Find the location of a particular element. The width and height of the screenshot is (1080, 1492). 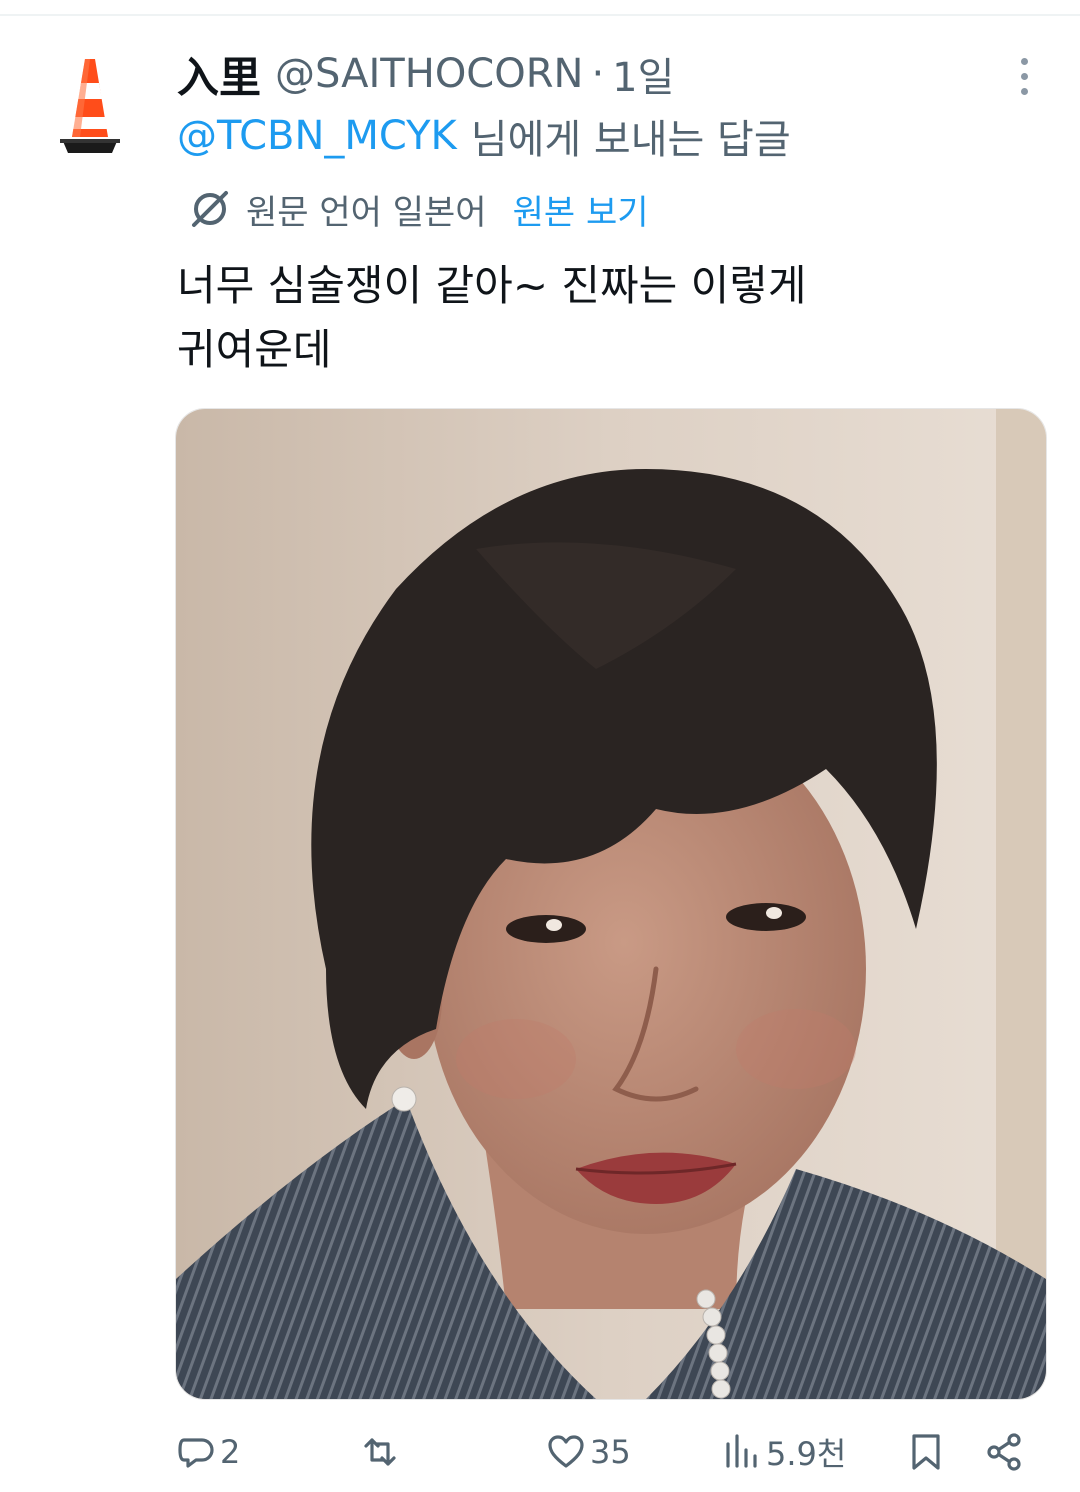

tweet-header: 入里 @SAITHOCORN · 1일 is located at coordinates (425, 74).